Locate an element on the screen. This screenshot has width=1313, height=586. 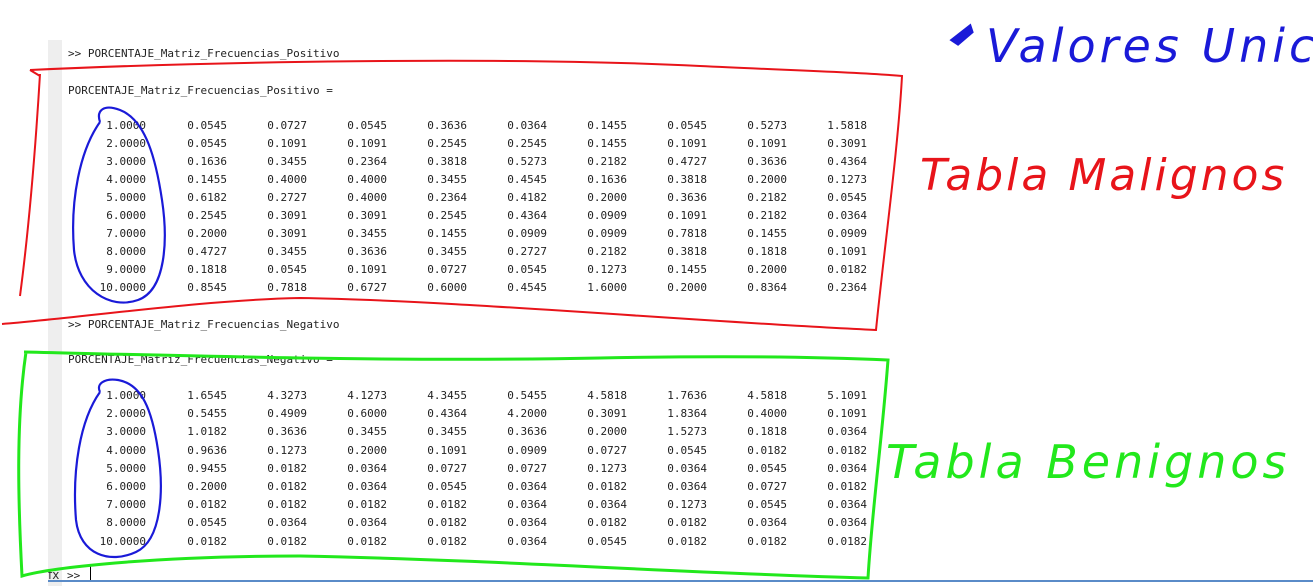
matrix-cell: 0.4182 is located at coordinates (527, 197).